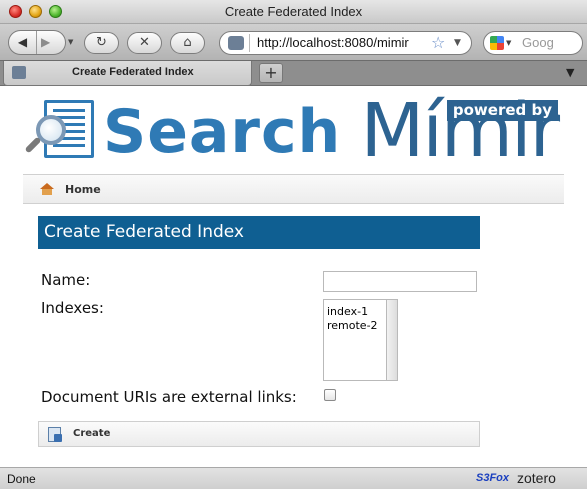 This screenshot has width=587, height=489. Describe the element at coordinates (508, 43) in the screenshot. I see `search-engine-dropdown-icon: ▼` at that location.